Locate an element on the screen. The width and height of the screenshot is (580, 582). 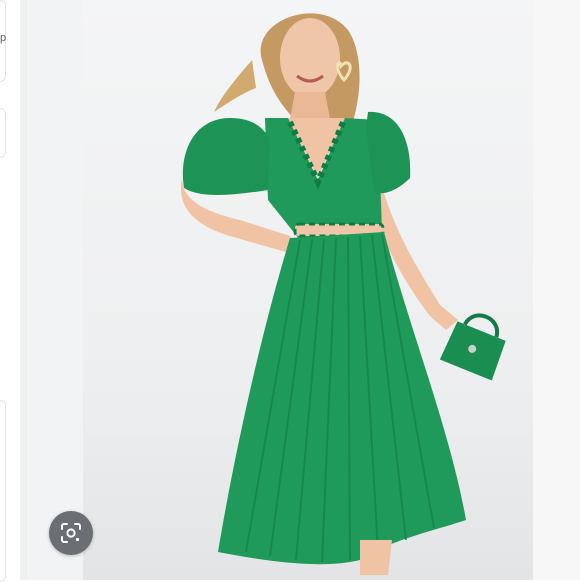
legs is located at coordinates (376, 557).